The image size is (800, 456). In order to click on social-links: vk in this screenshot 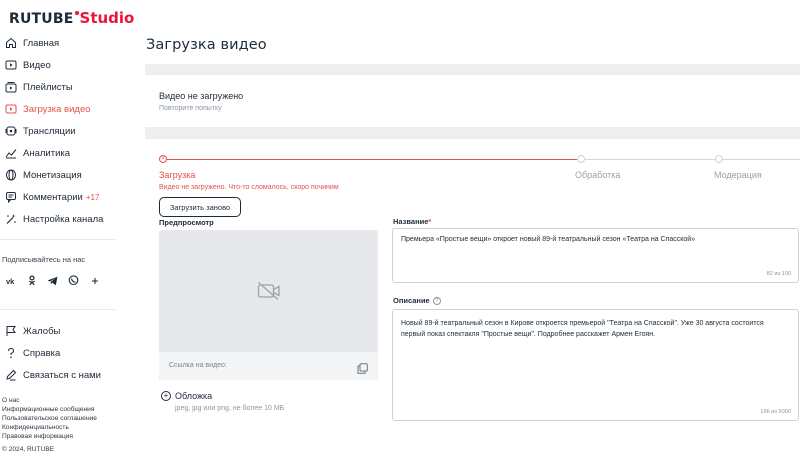, I will do `click(52, 280)`.